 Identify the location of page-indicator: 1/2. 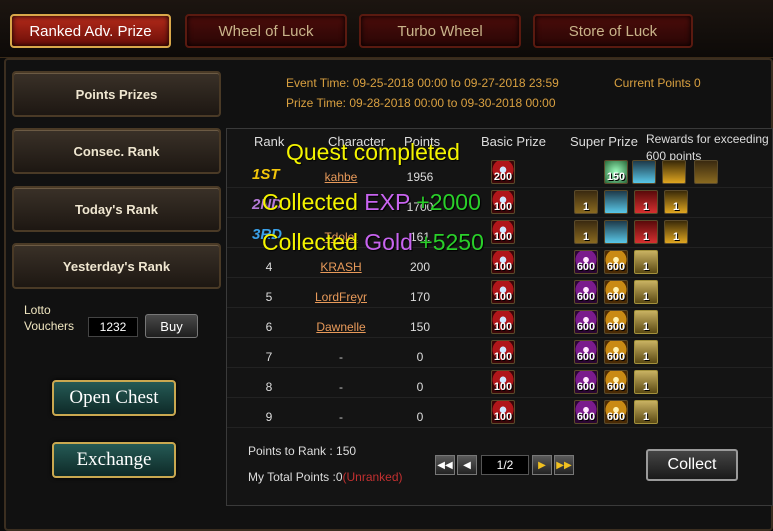
(505, 465).